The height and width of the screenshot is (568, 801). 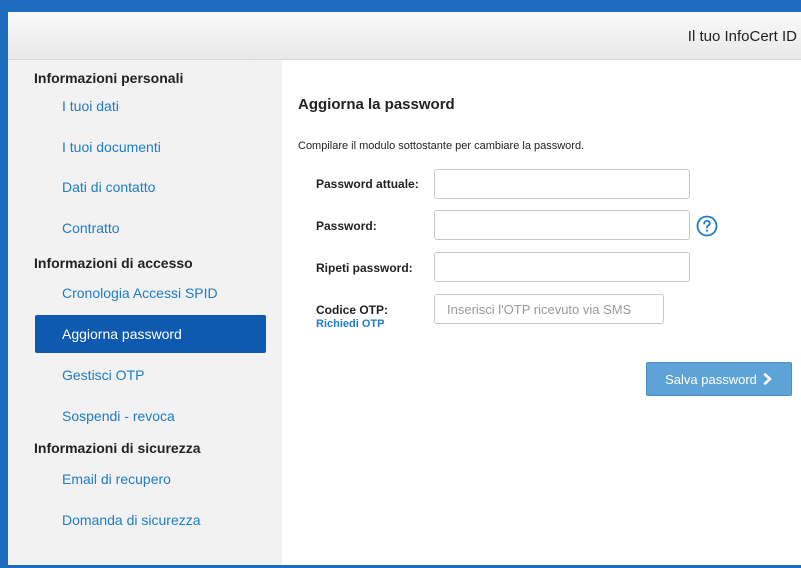 What do you see at coordinates (150, 520) in the screenshot?
I see `sidebar-item-domanda-di-sicurezza: Domanda di sicurezza` at bounding box center [150, 520].